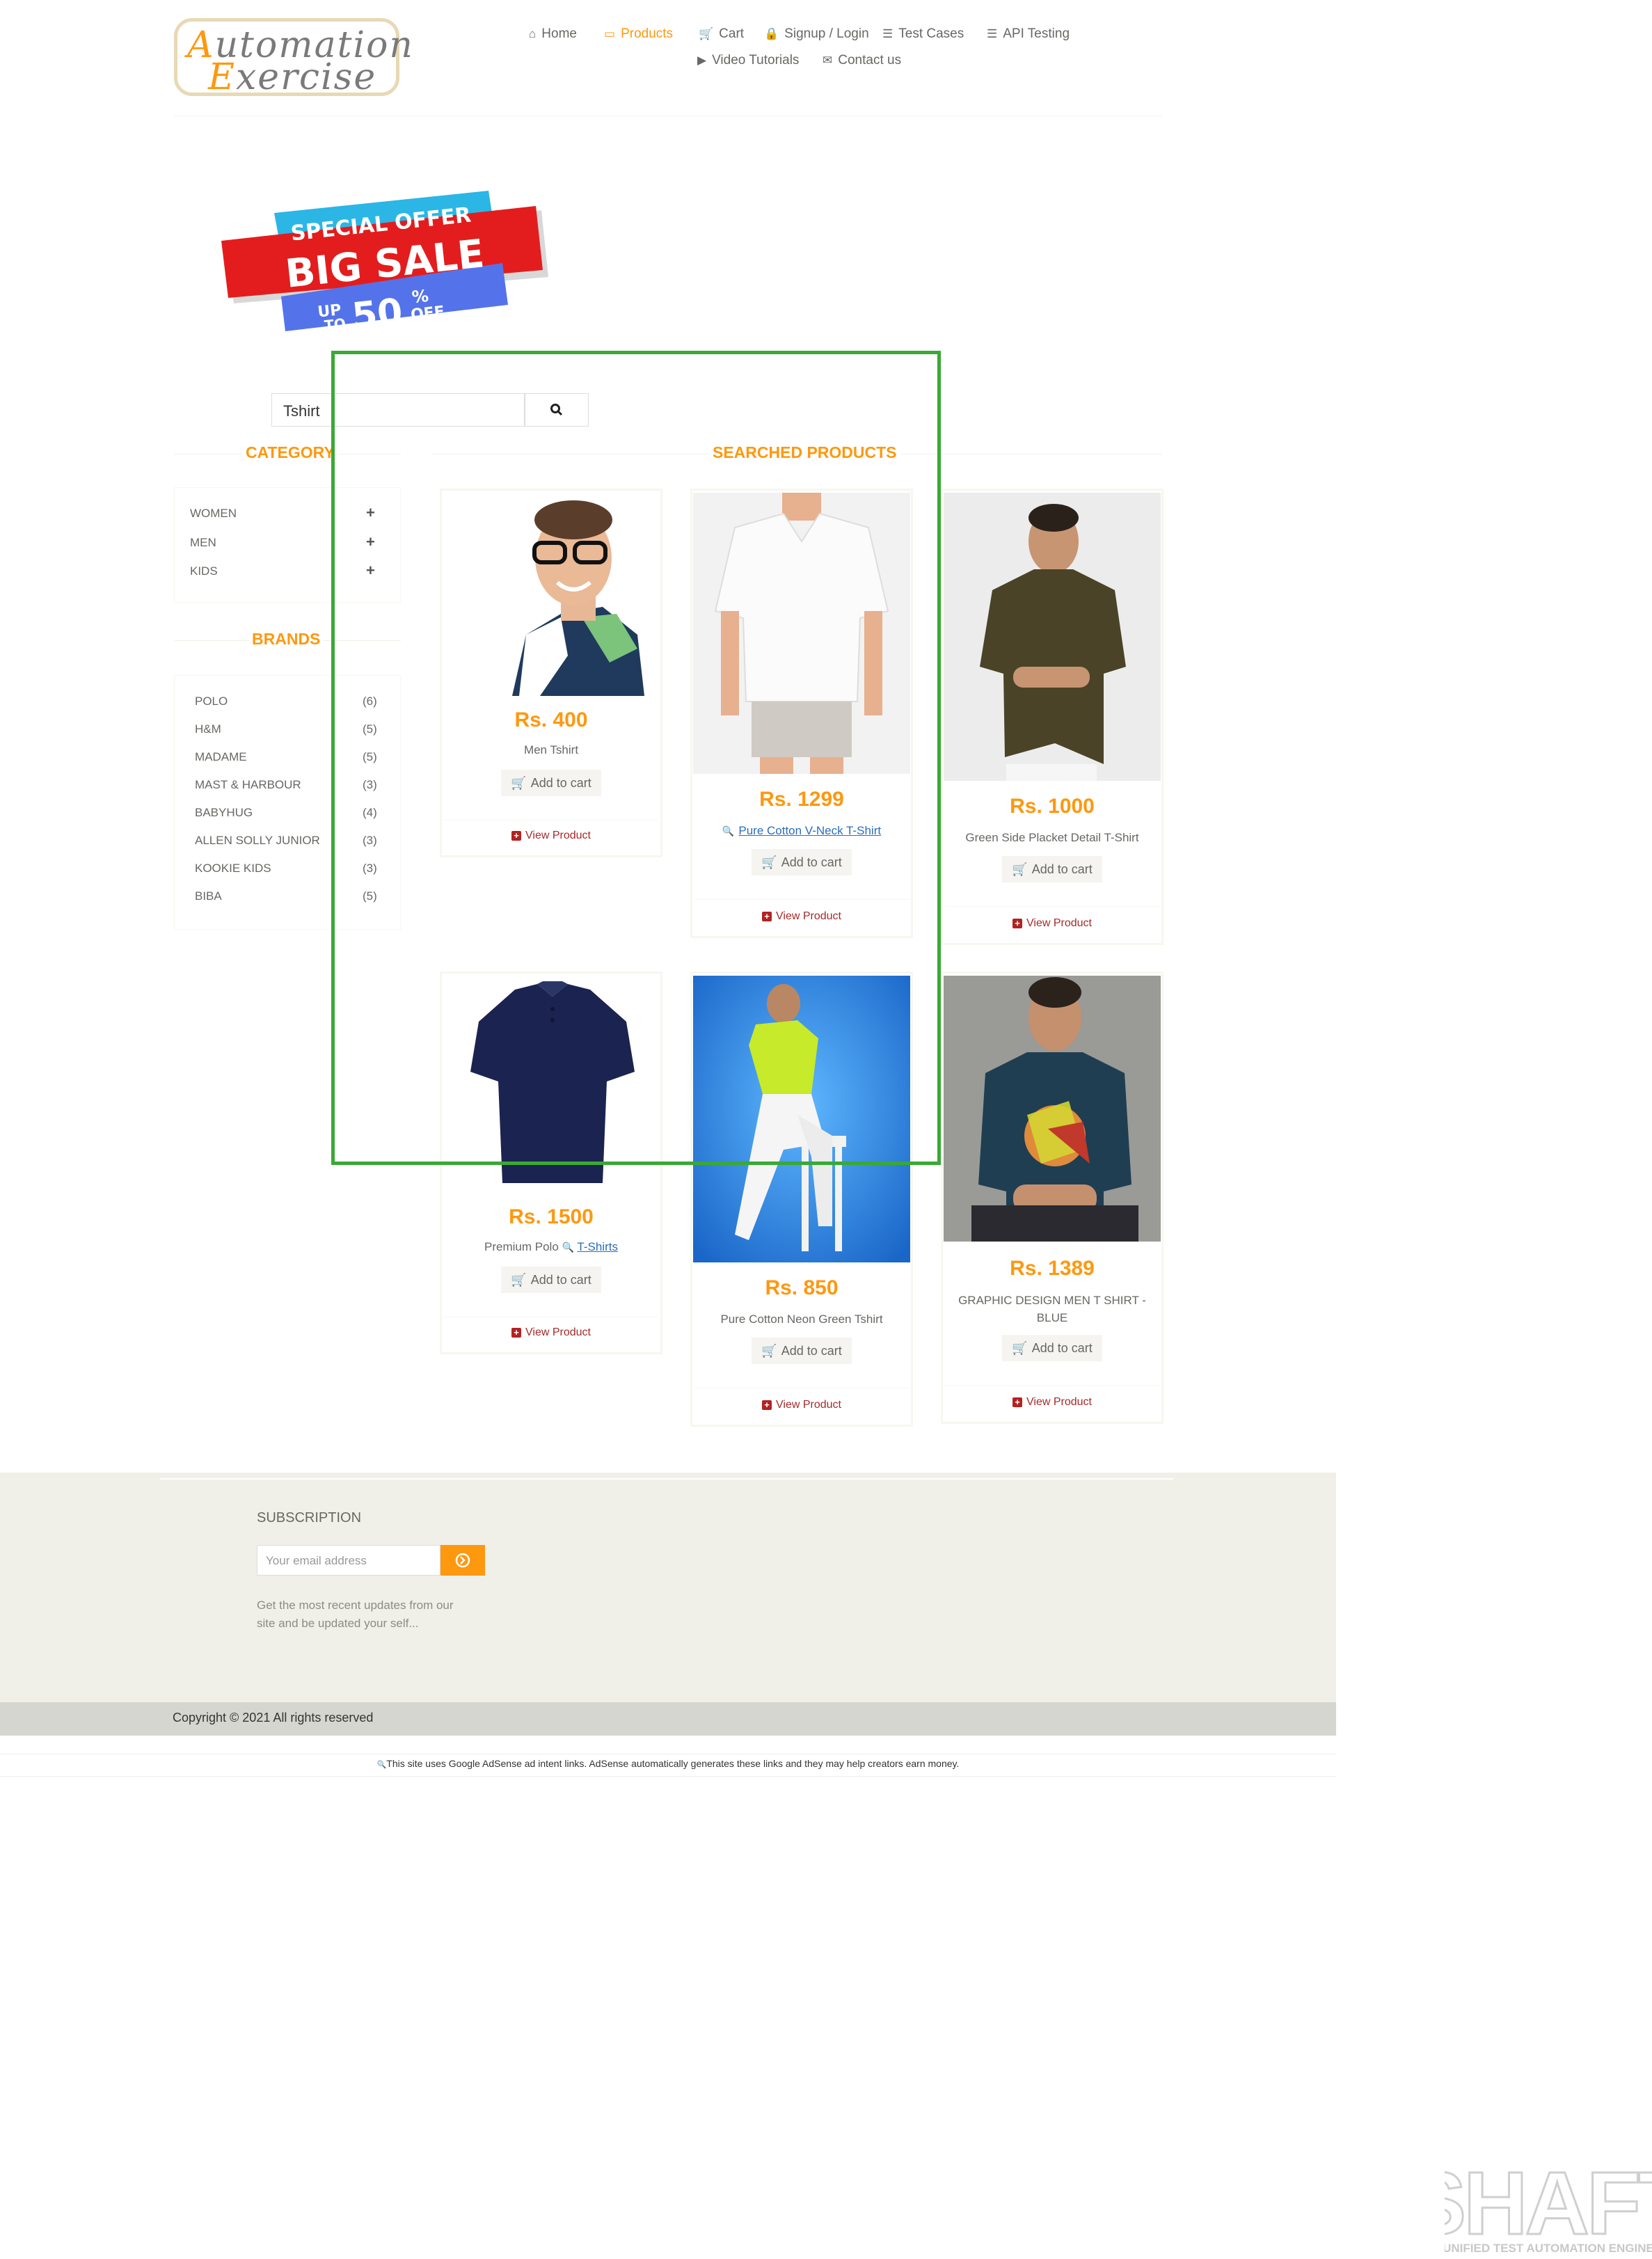 Image resolution: width=1652 pixels, height=2259 pixels. I want to click on nav-video-tutorials: ▶ Video Tutorials, so click(748, 60).